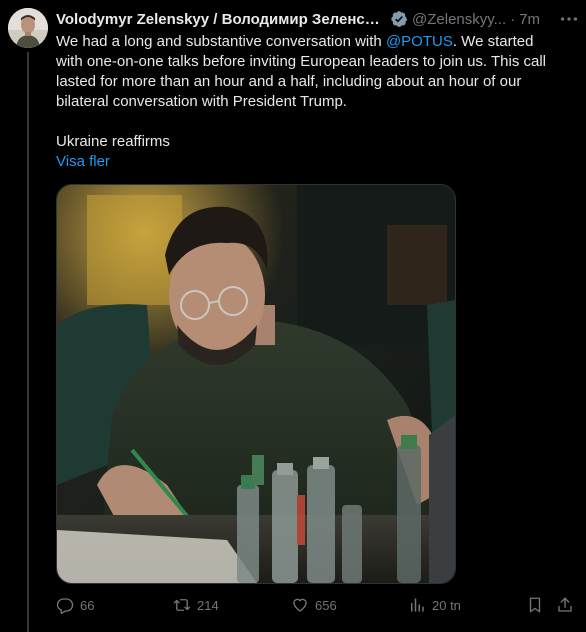 The image size is (586, 632). What do you see at coordinates (300, 605) in the screenshot?
I see `heart-icon` at bounding box center [300, 605].